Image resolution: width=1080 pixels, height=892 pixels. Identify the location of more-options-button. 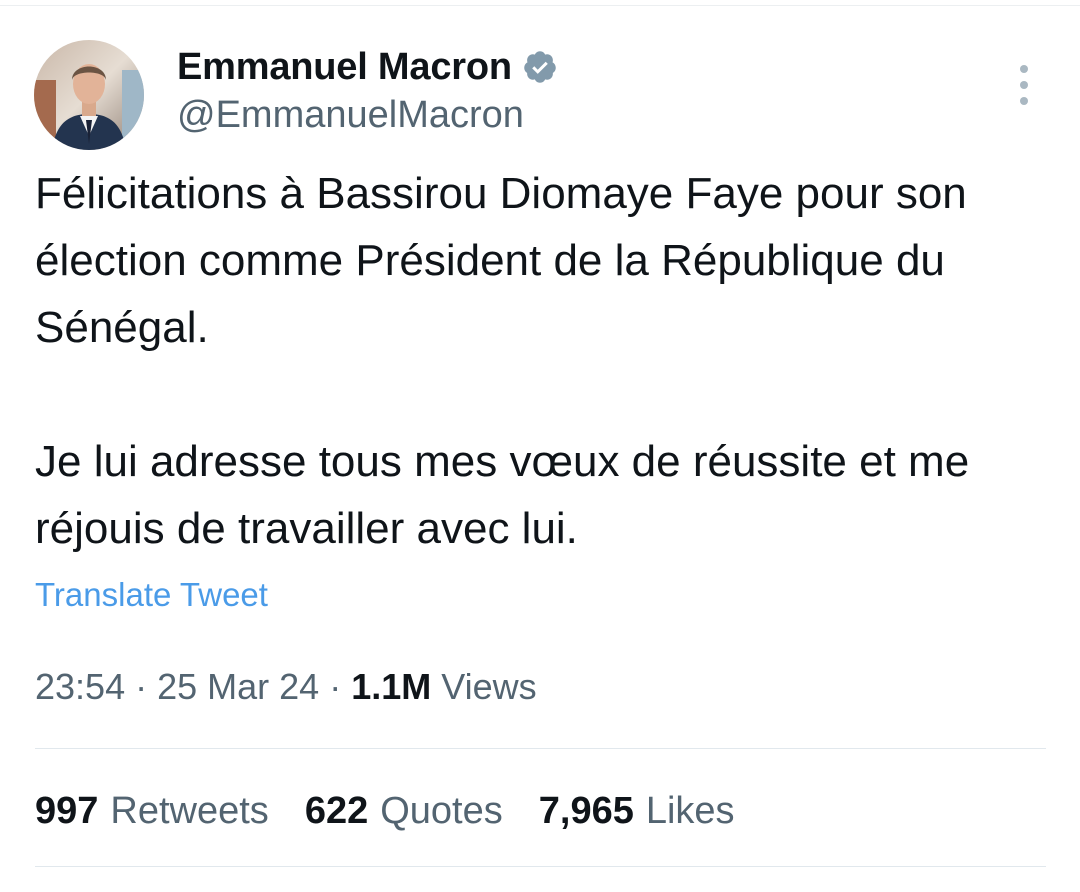
(1024, 85).